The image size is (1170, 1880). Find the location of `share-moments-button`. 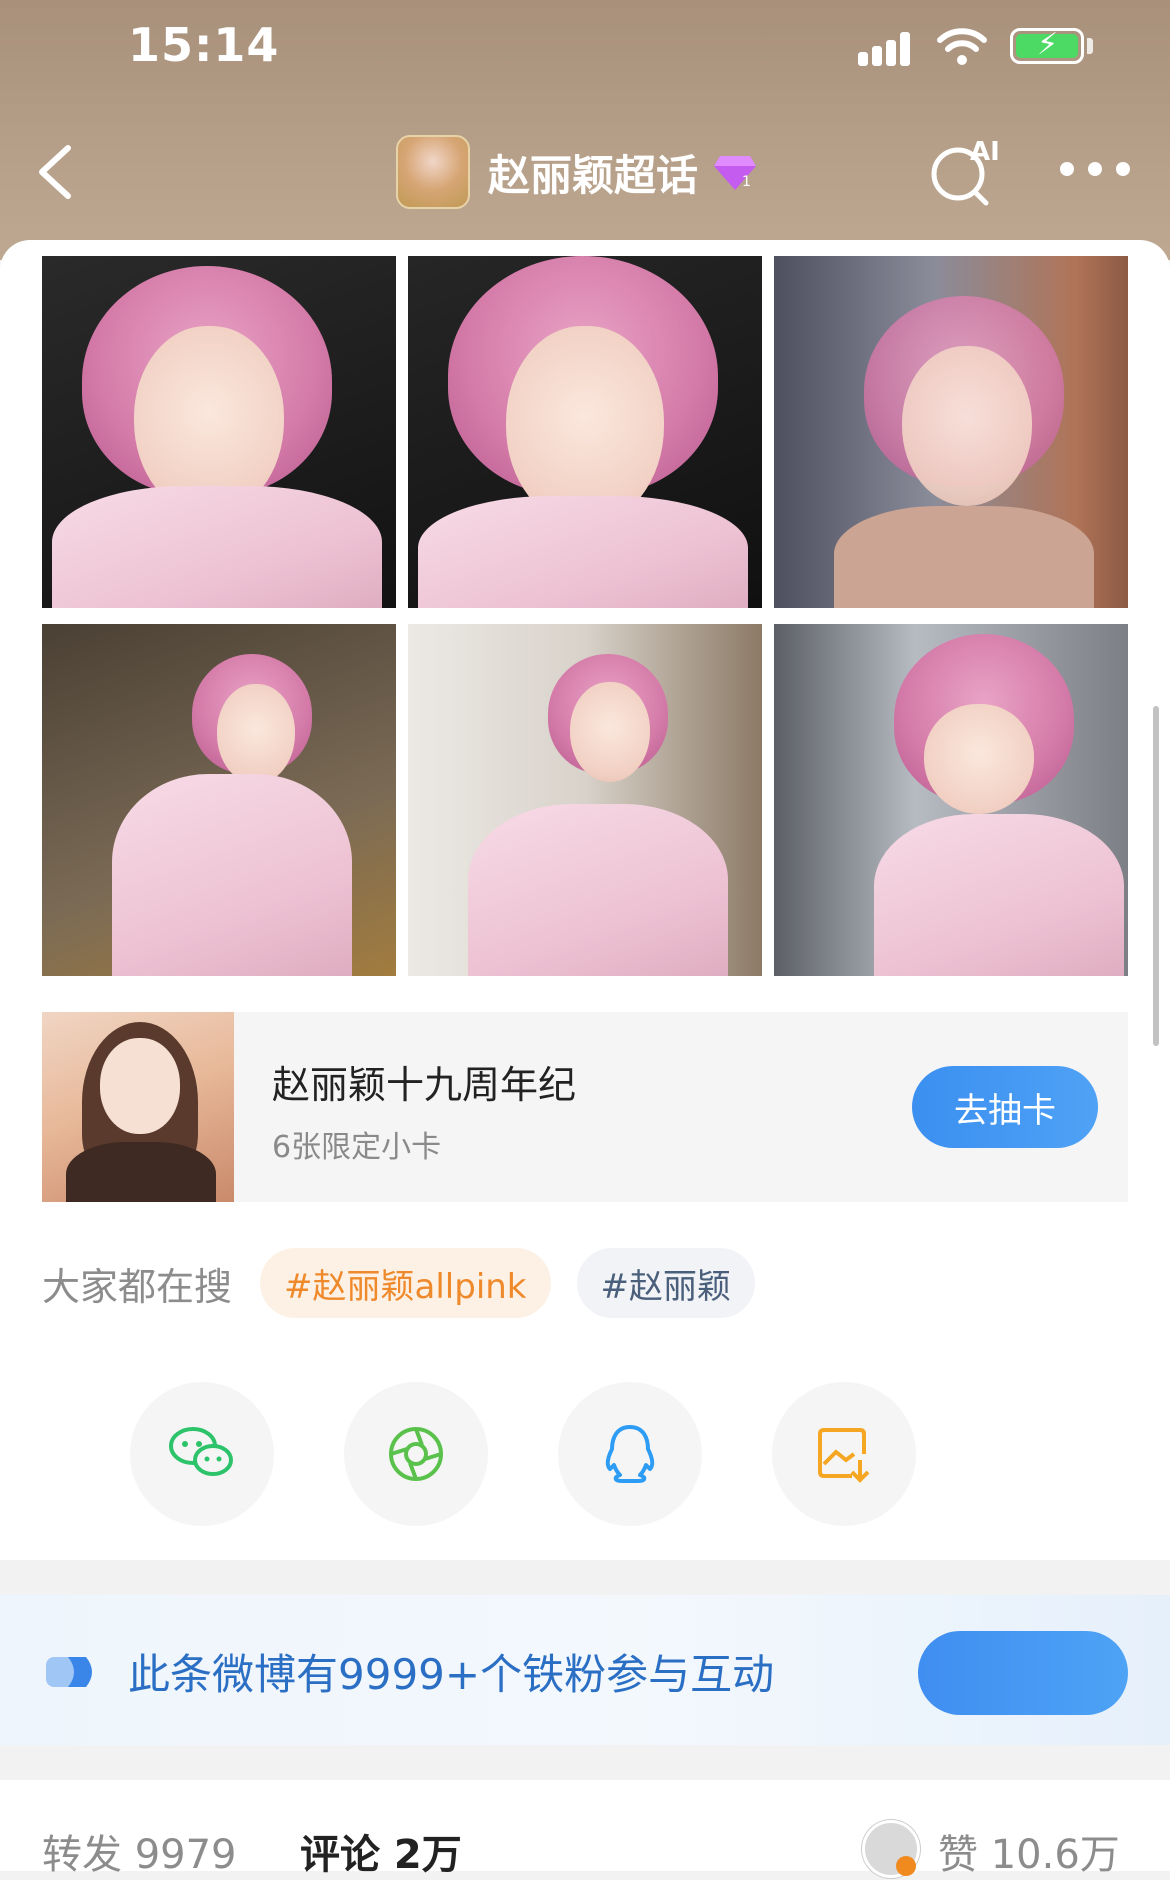

share-moments-button is located at coordinates (416, 1454).